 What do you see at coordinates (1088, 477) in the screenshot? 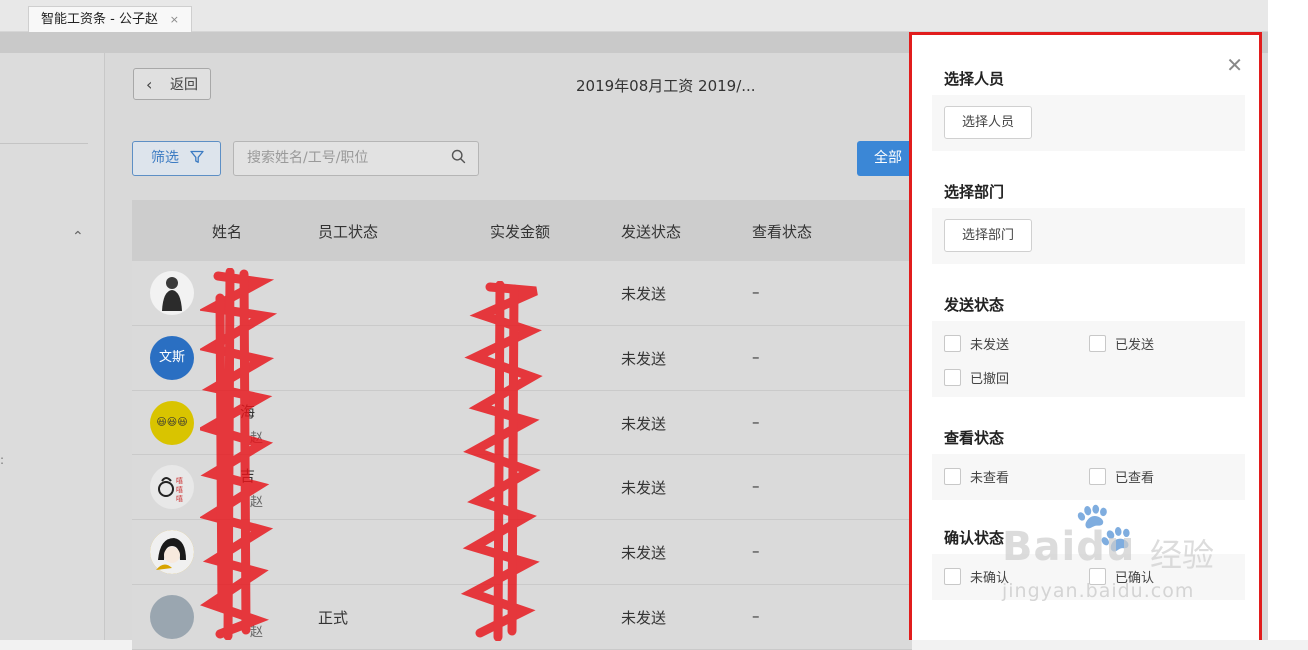
I see `view-status-section: 未查看 已查看` at bounding box center [1088, 477].